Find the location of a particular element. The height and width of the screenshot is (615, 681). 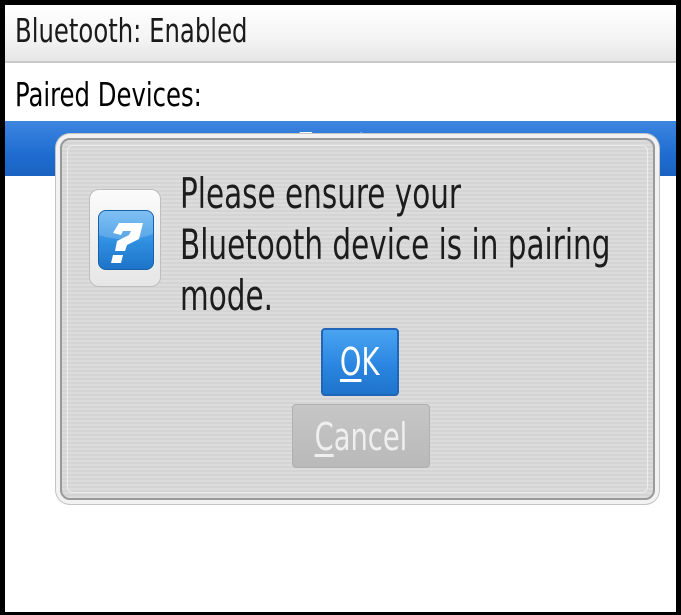

question-mark-icon is located at coordinates (126, 240).